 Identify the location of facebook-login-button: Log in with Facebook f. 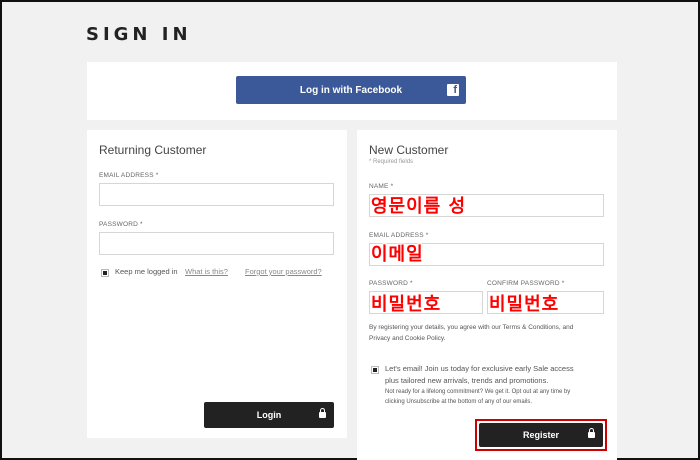
(351, 90).